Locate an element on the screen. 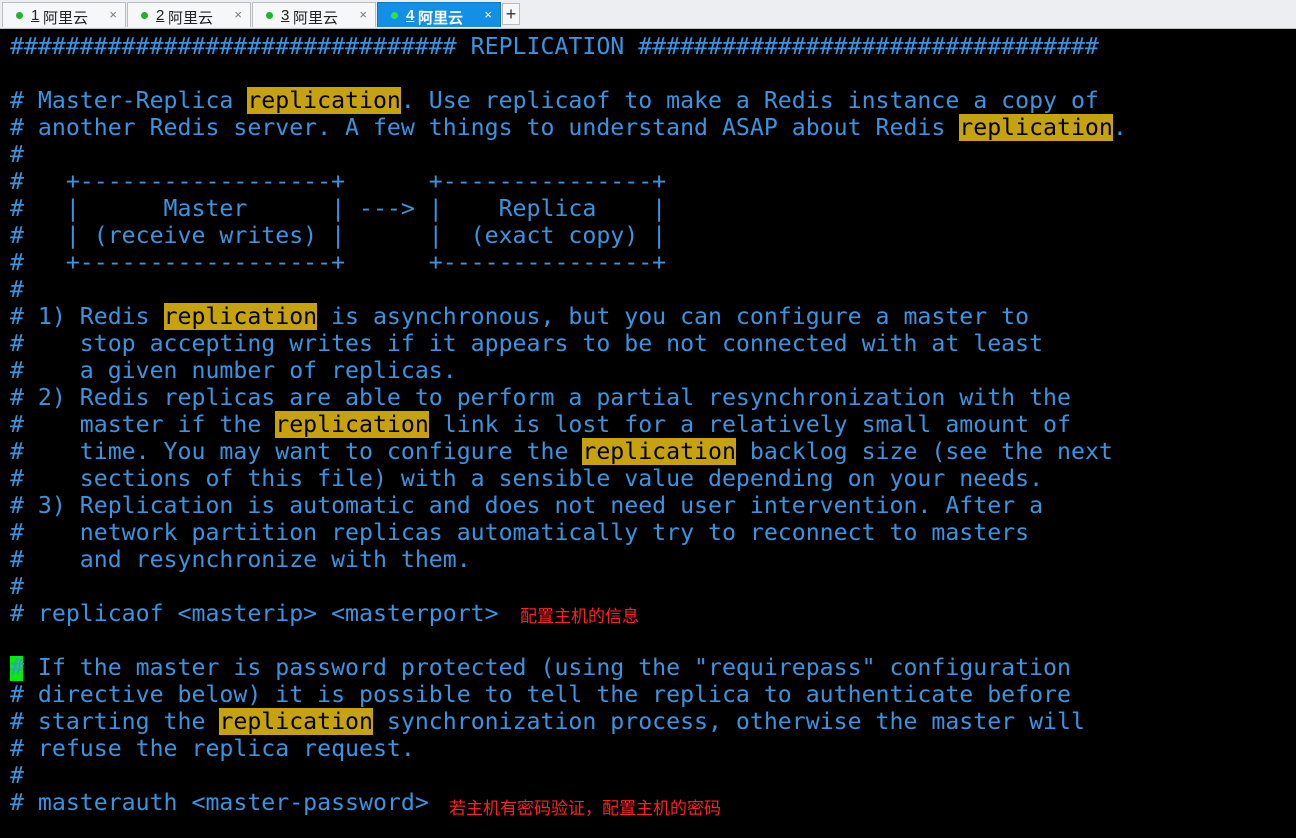  terminal-line: # refuse the replica request. is located at coordinates (212, 748).